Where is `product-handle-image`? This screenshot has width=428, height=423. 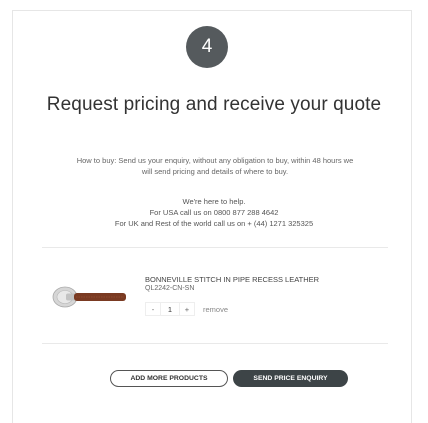 product-handle-image is located at coordinates (89, 297).